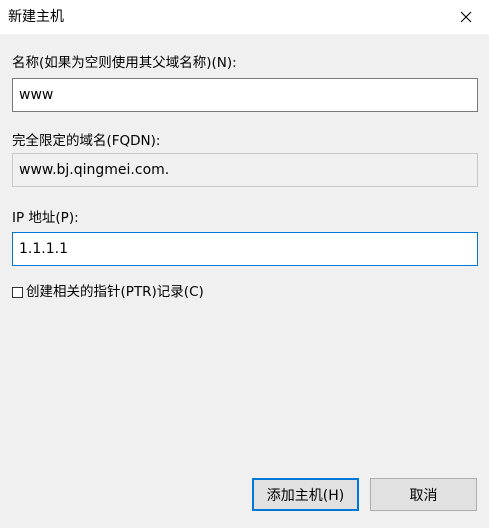 The image size is (489, 528). What do you see at coordinates (36, 17) in the screenshot?
I see `dialog-title: 新建主机` at bounding box center [36, 17].